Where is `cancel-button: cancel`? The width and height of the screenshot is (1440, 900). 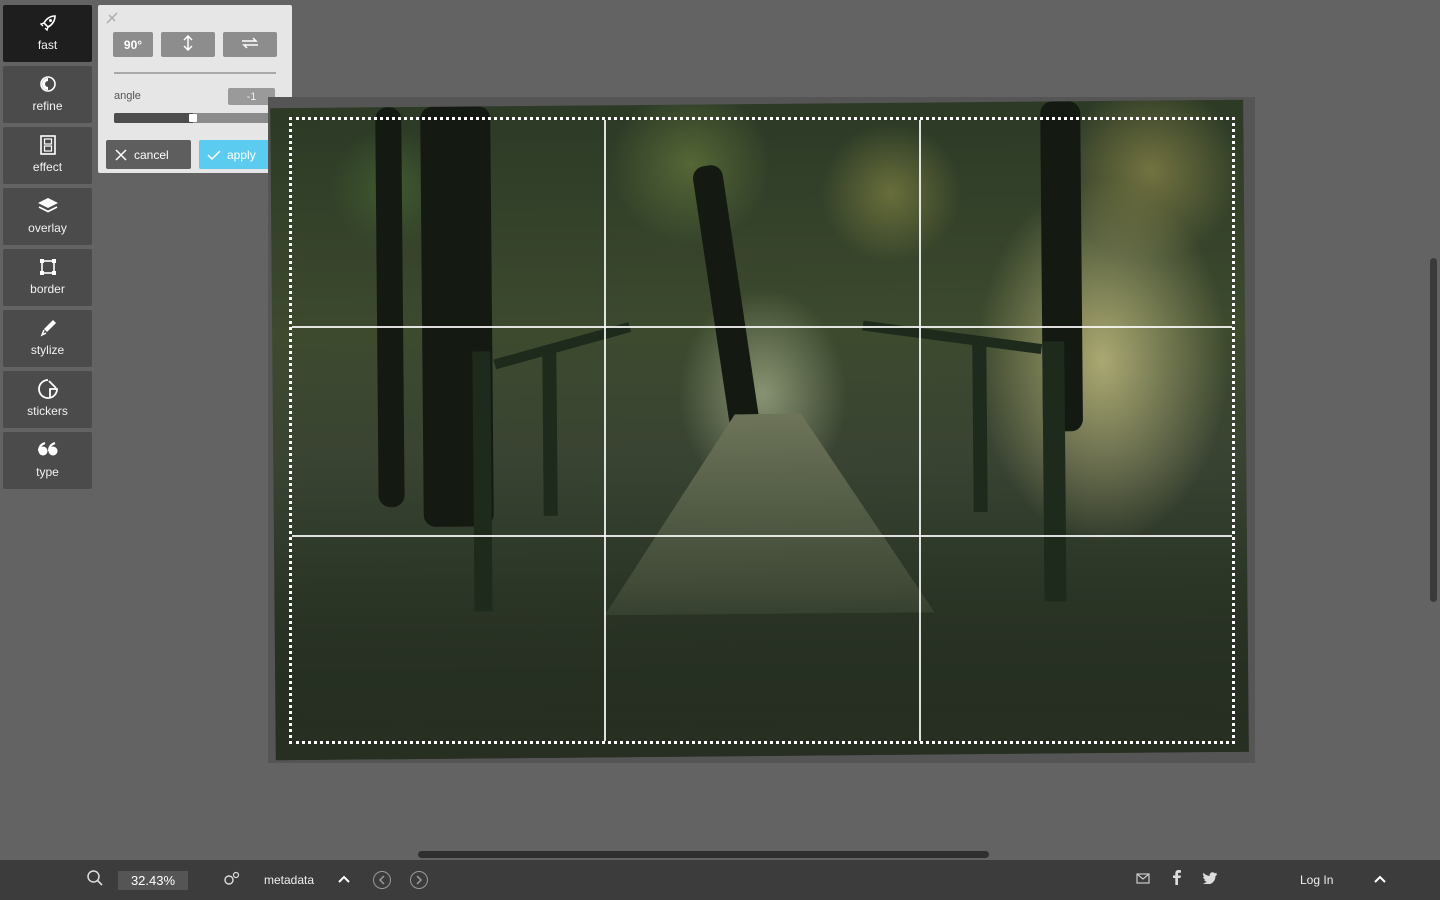
cancel-button: cancel is located at coordinates (148, 154).